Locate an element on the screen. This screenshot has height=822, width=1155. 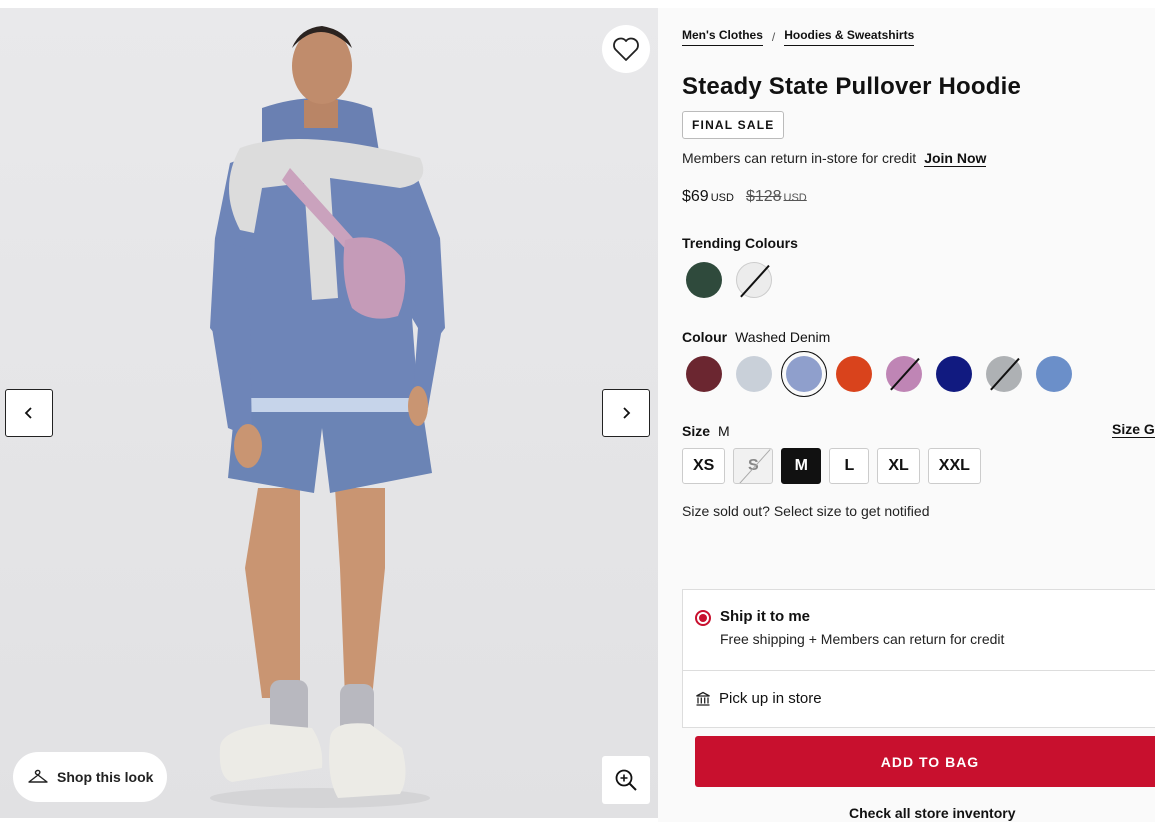
trending-colours-heading: Trending Colours is located at coordinates (740, 243).